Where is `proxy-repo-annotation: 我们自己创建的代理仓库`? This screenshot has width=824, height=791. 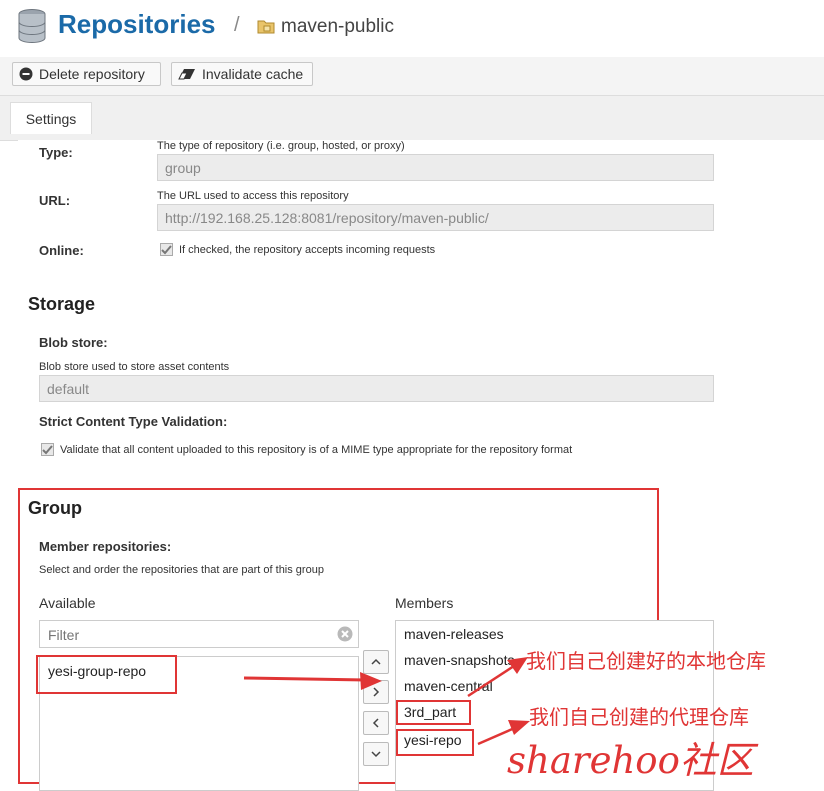 proxy-repo-annotation: 我们自己创建的代理仓库 is located at coordinates (639, 717).